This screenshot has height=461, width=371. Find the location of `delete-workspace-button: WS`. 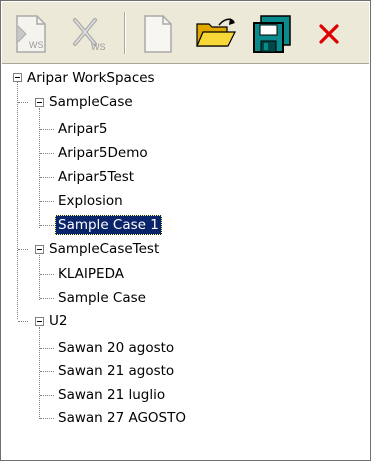

delete-workspace-button: WS is located at coordinates (89, 34).